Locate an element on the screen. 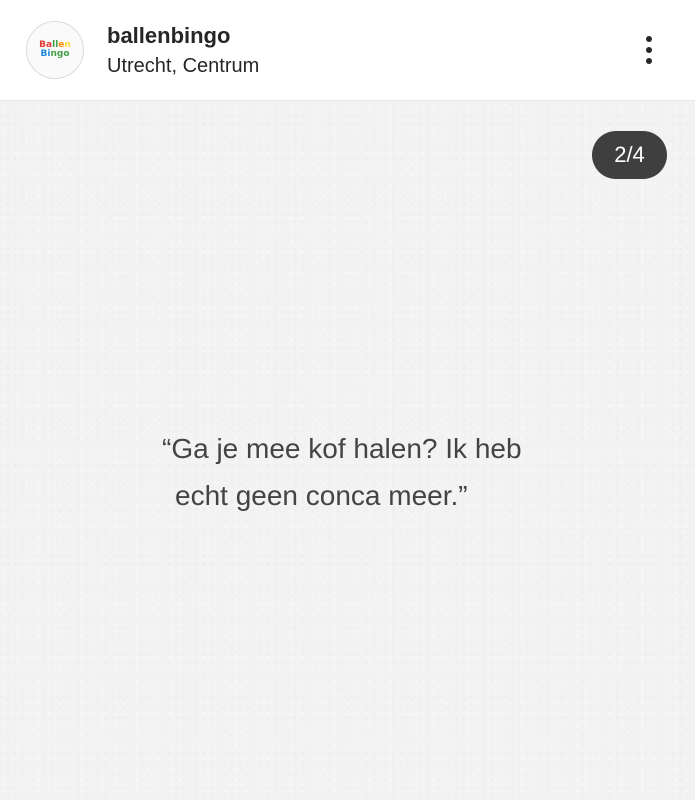 The width and height of the screenshot is (695, 800). username: ballenbingo is located at coordinates (168, 36).